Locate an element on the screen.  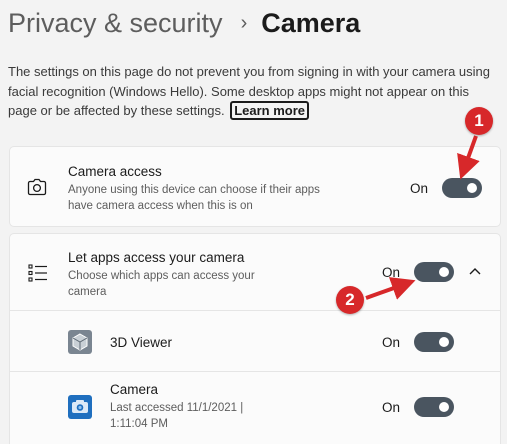
annotation-badge-1: 1 is located at coordinates (479, 121).